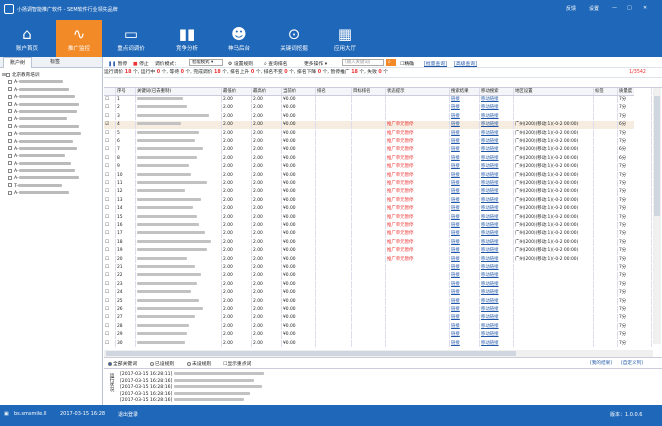 This screenshot has height=426, width=662. Describe the element at coordinates (131, 38) in the screenshot. I see `nav-keyword-price: ▭ 重点词调价` at that location.